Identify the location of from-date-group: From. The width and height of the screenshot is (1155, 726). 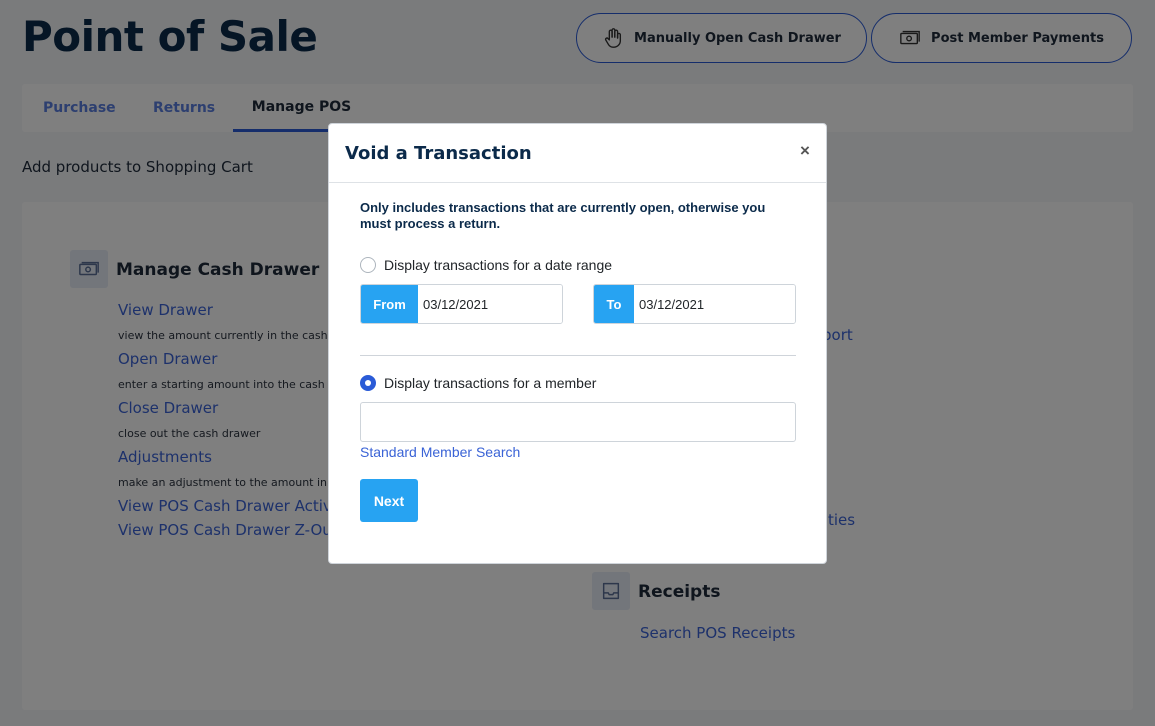
(461, 304).